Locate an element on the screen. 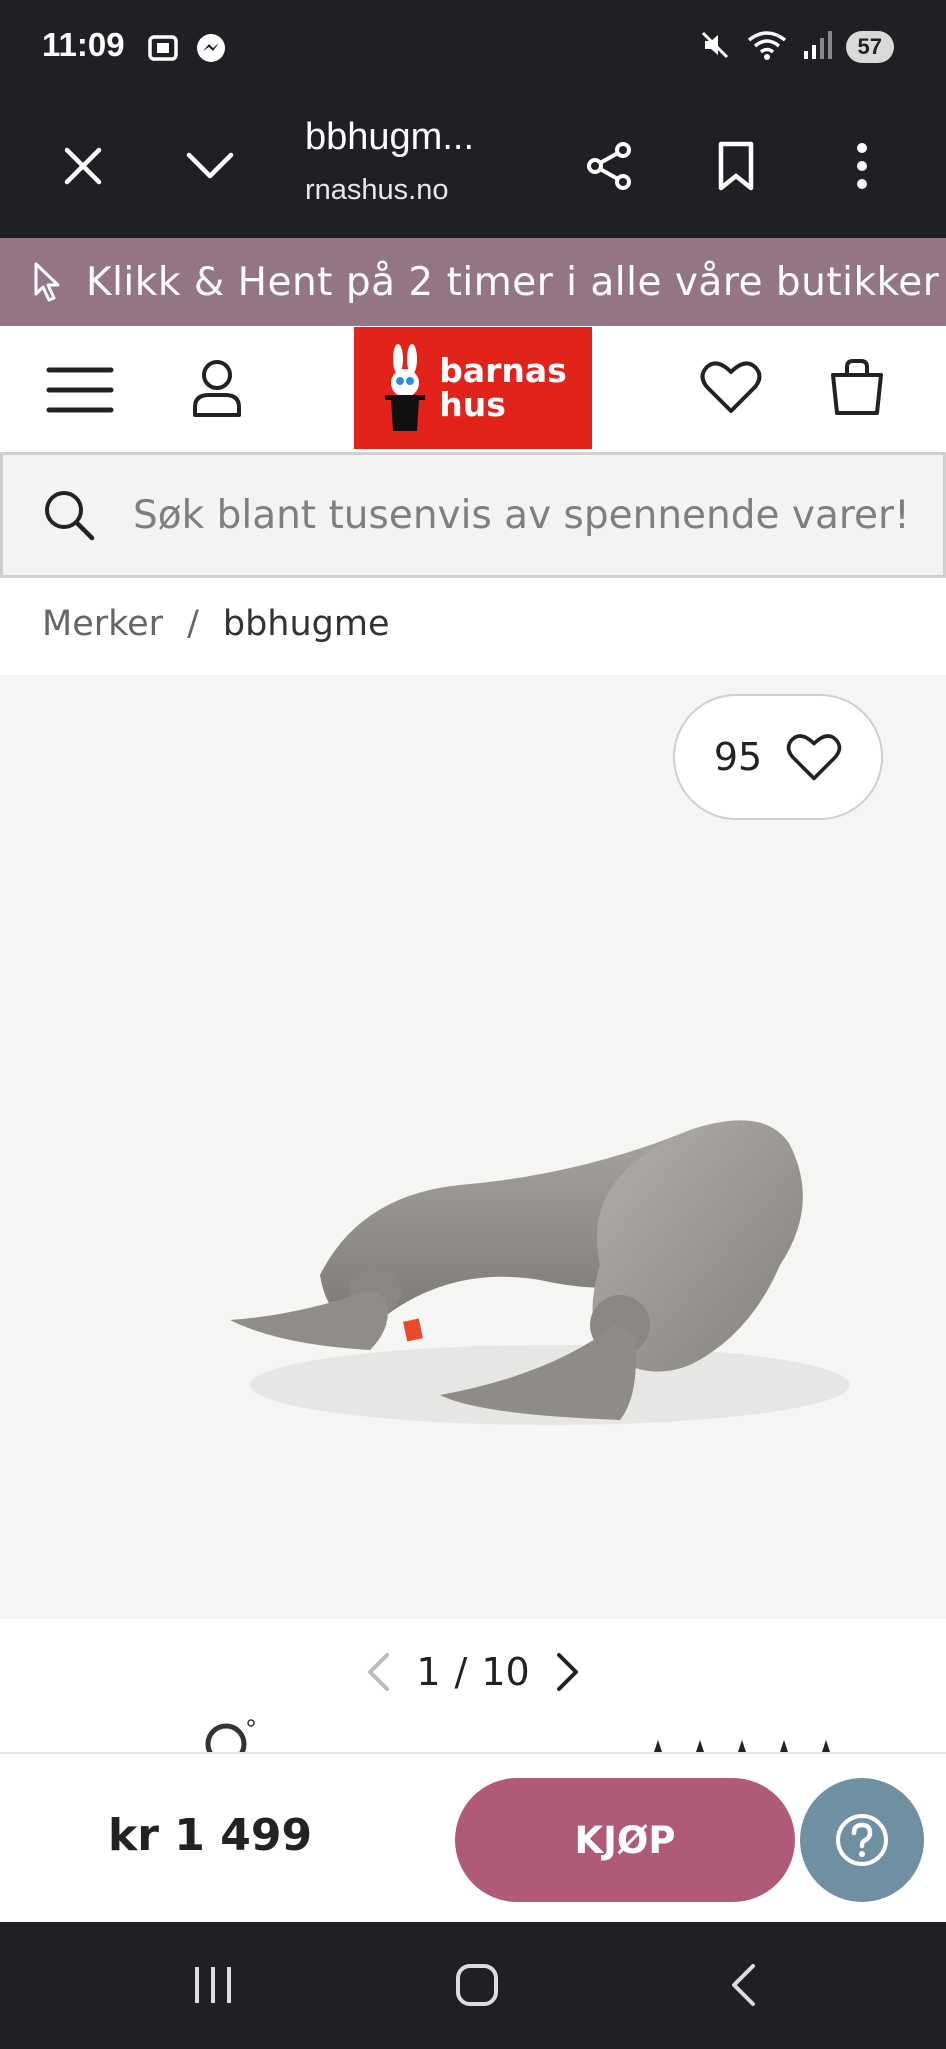 The width and height of the screenshot is (946, 2049). account-button is located at coordinates (217, 388).